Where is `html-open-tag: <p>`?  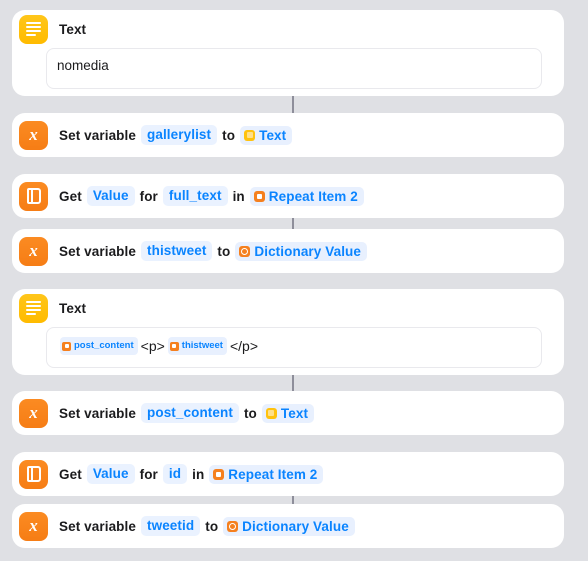
html-open-tag: <p> is located at coordinates (152, 346).